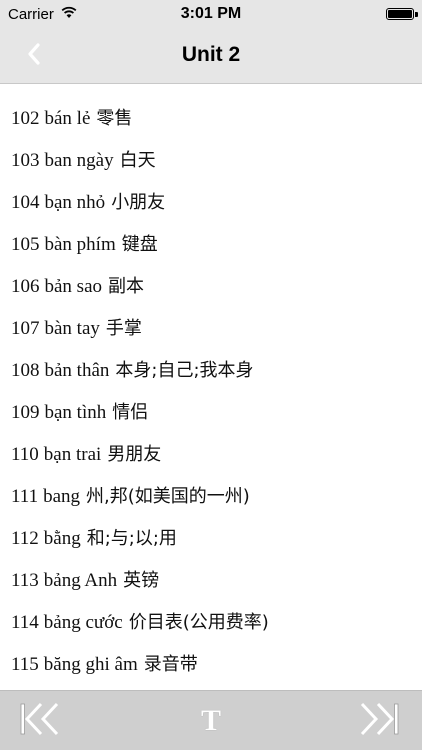  Describe the element at coordinates (168, 496) in the screenshot. I see `chinese-translation: 州,邦(如美国的一州)` at that location.